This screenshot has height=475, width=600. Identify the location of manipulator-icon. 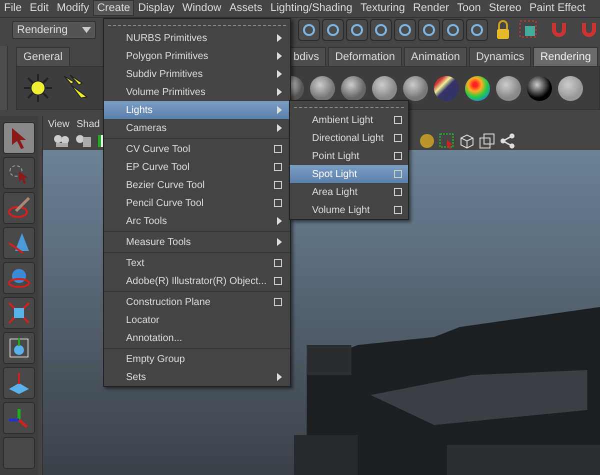
(19, 348).